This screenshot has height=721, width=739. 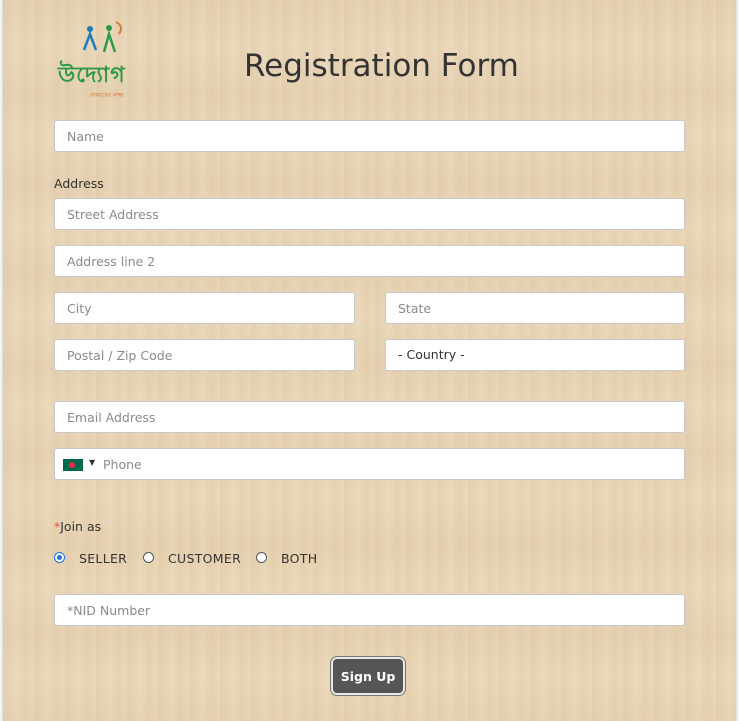 I want to click on zip-code-input, so click(x=204, y=355).